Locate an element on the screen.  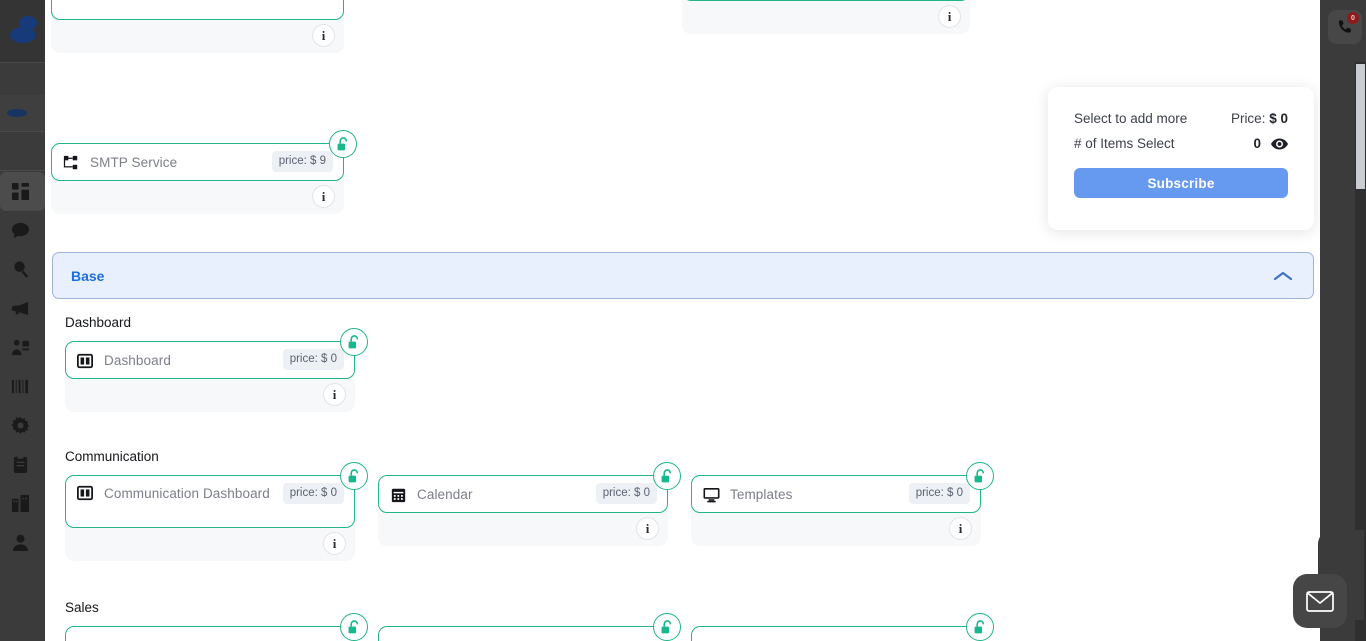
price-value: $ 0 is located at coordinates (1278, 118).